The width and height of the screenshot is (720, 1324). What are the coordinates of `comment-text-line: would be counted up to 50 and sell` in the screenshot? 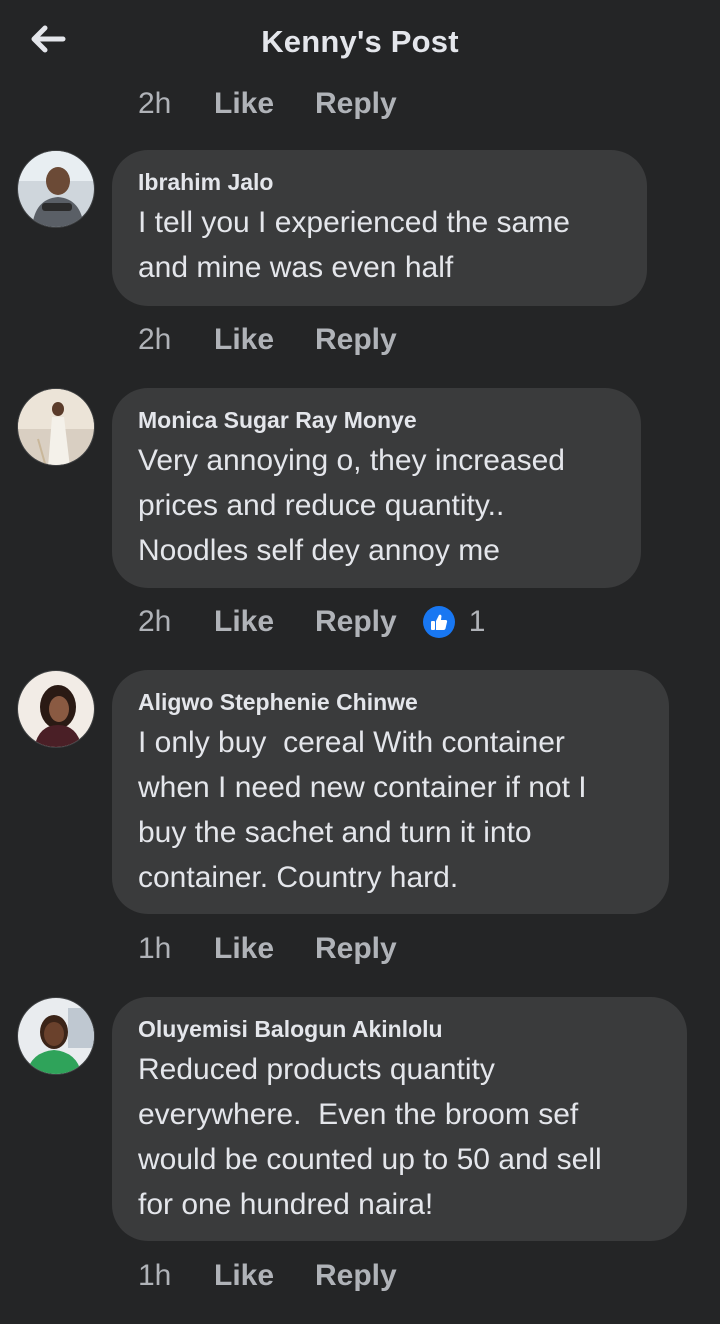 It's located at (370, 1159).